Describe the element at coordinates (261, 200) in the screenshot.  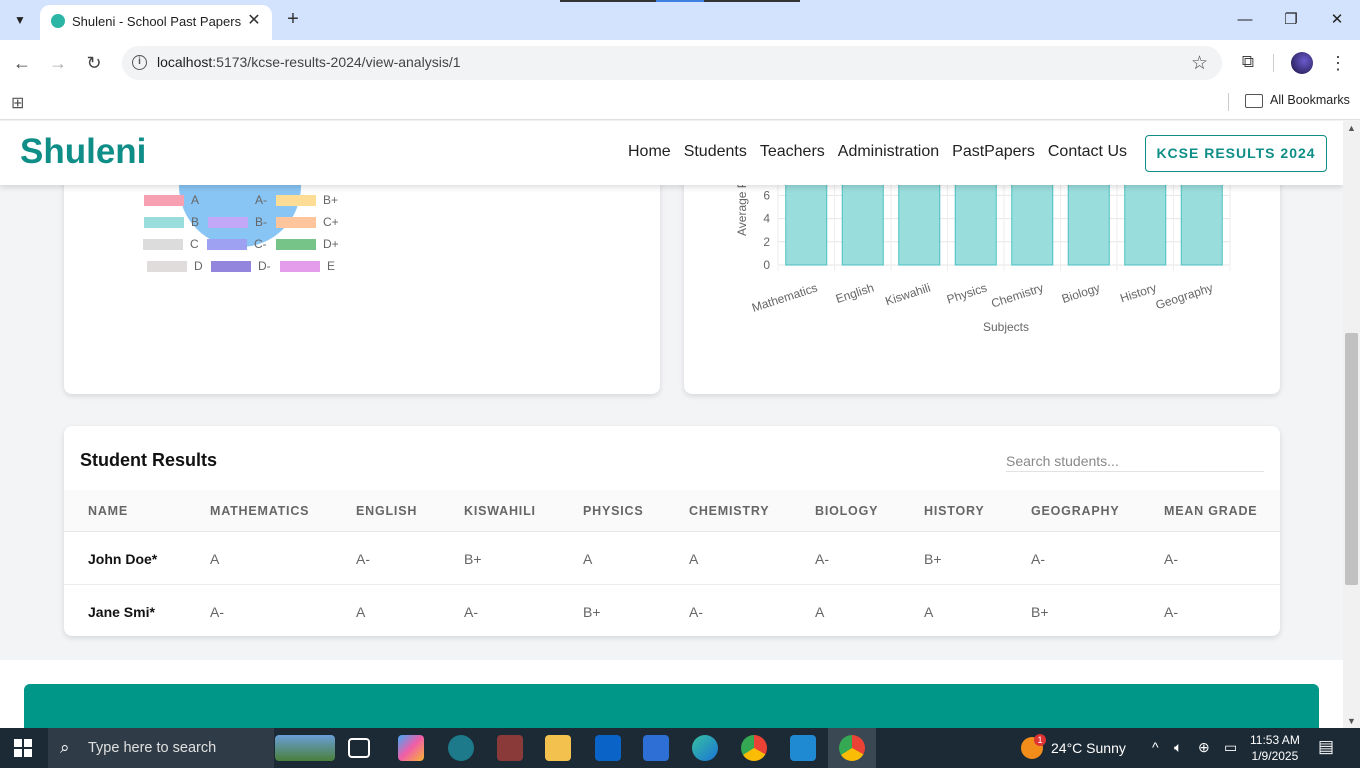
I see `legend-label: A-` at that location.